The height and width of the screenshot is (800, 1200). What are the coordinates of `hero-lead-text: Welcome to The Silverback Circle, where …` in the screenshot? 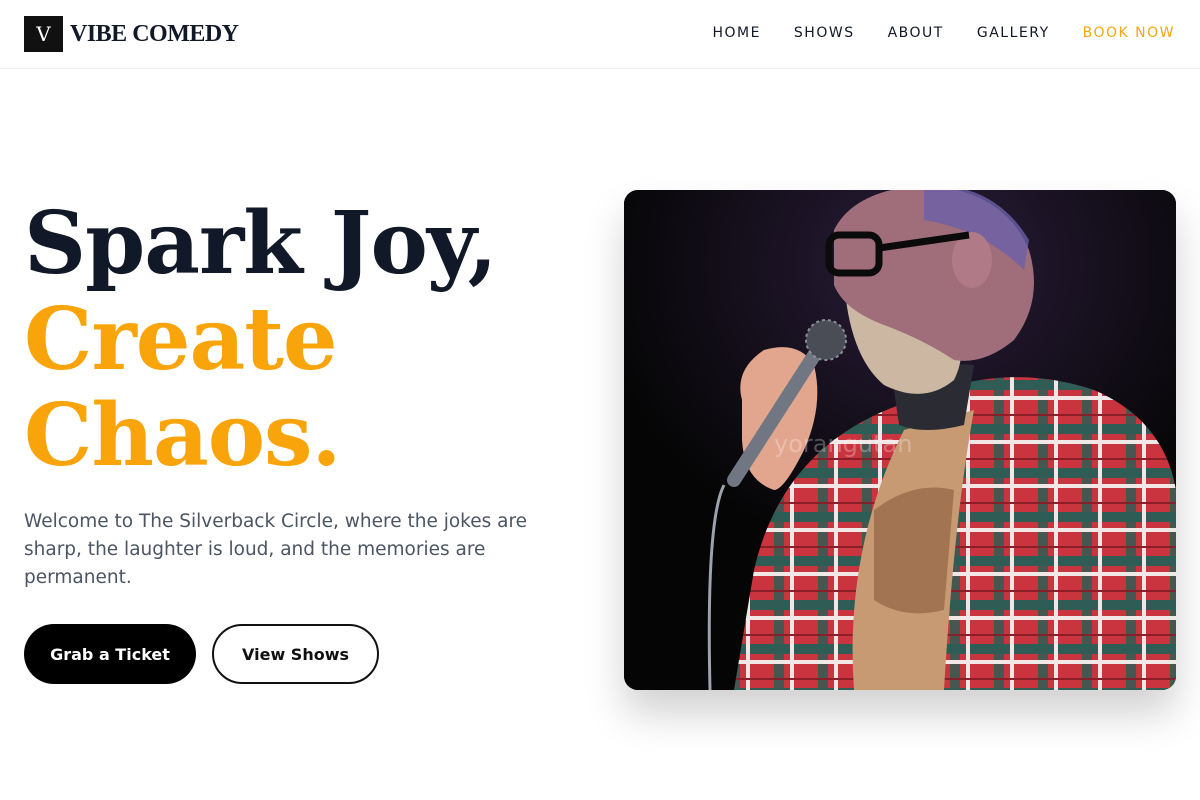 It's located at (276, 549).